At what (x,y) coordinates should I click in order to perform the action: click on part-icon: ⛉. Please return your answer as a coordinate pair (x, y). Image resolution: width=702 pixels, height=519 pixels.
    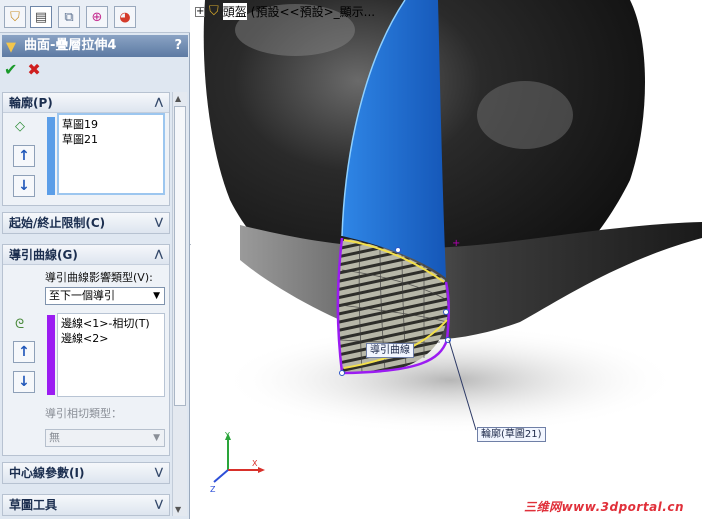
    Looking at the image, I should click on (214, 11).